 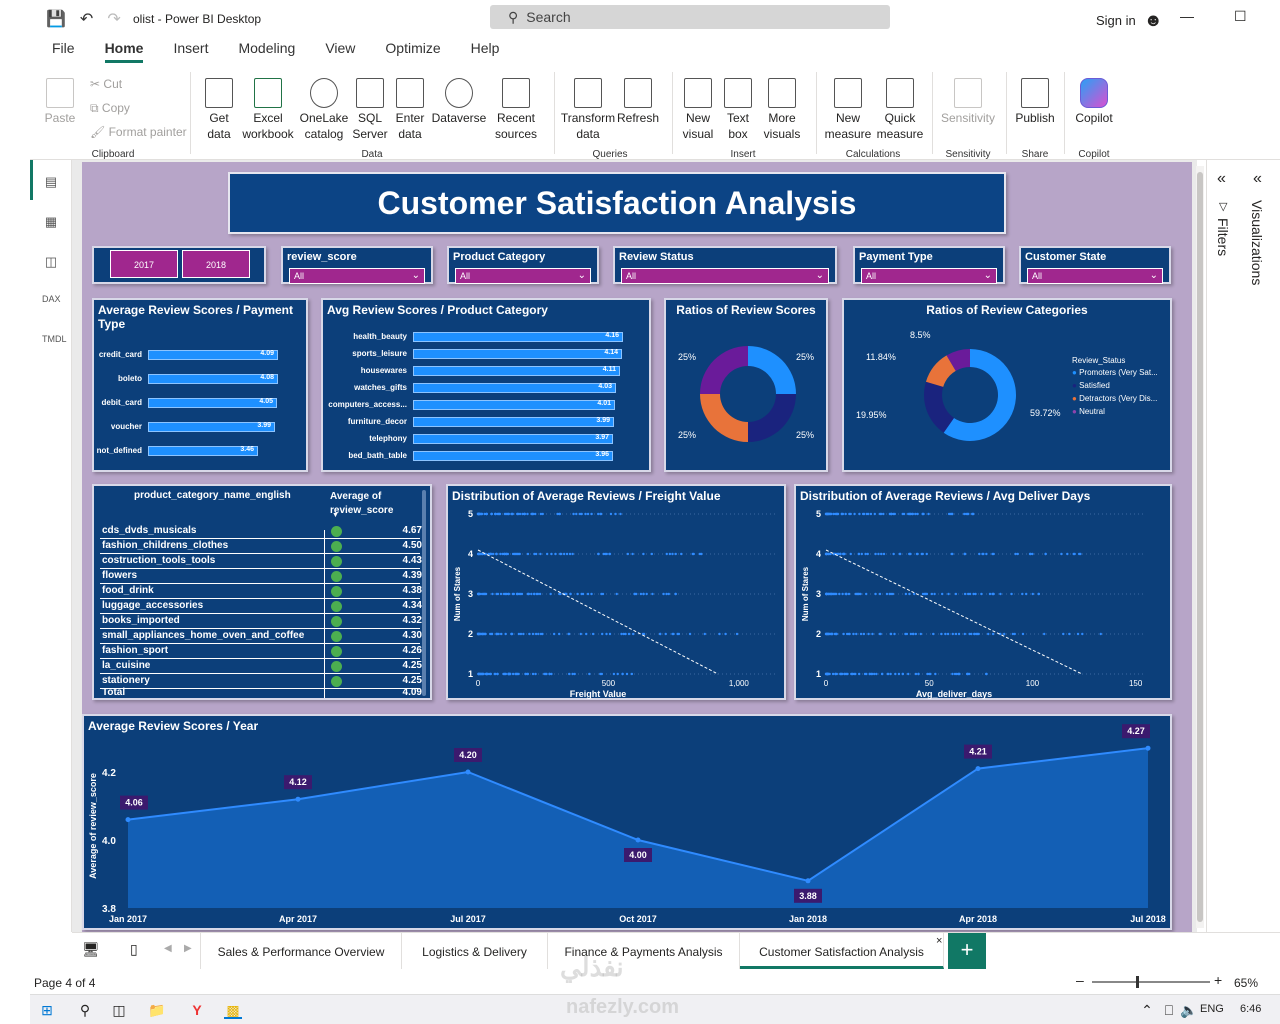 What do you see at coordinates (424, 593) in the screenshot?
I see `table-scrollbar` at bounding box center [424, 593].